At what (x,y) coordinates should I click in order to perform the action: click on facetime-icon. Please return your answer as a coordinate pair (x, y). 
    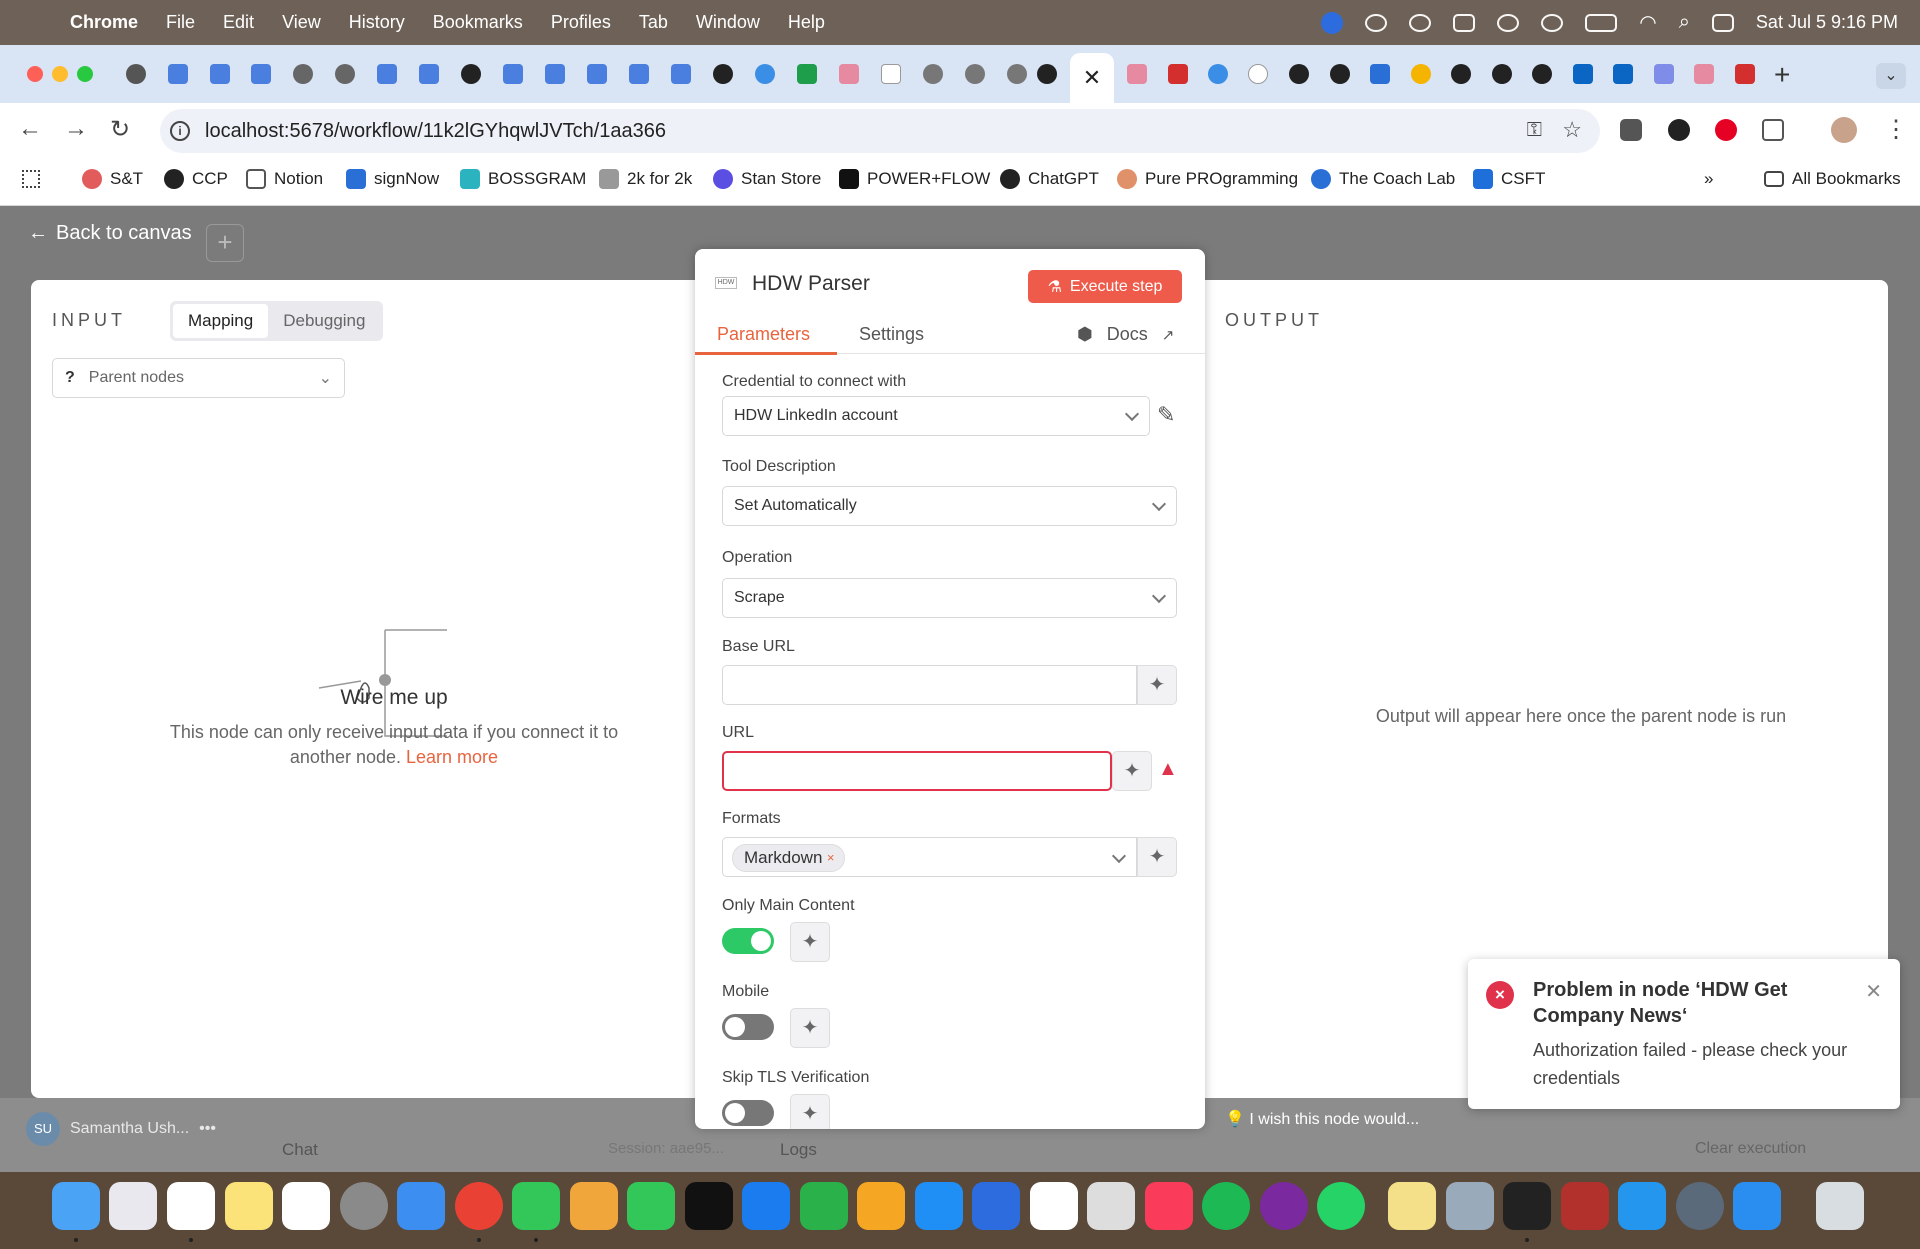
    Looking at the image, I should click on (651, 1206).